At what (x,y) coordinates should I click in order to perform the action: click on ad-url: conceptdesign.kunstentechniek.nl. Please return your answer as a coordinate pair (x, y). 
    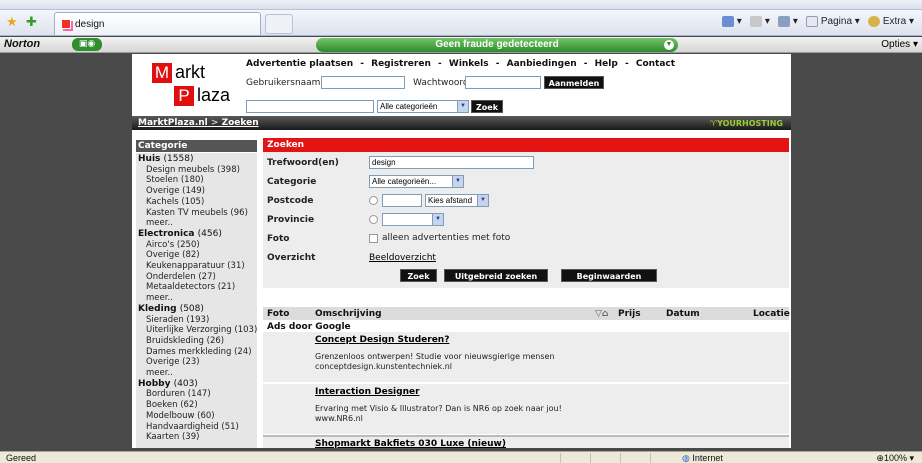
    Looking at the image, I should click on (535, 367).